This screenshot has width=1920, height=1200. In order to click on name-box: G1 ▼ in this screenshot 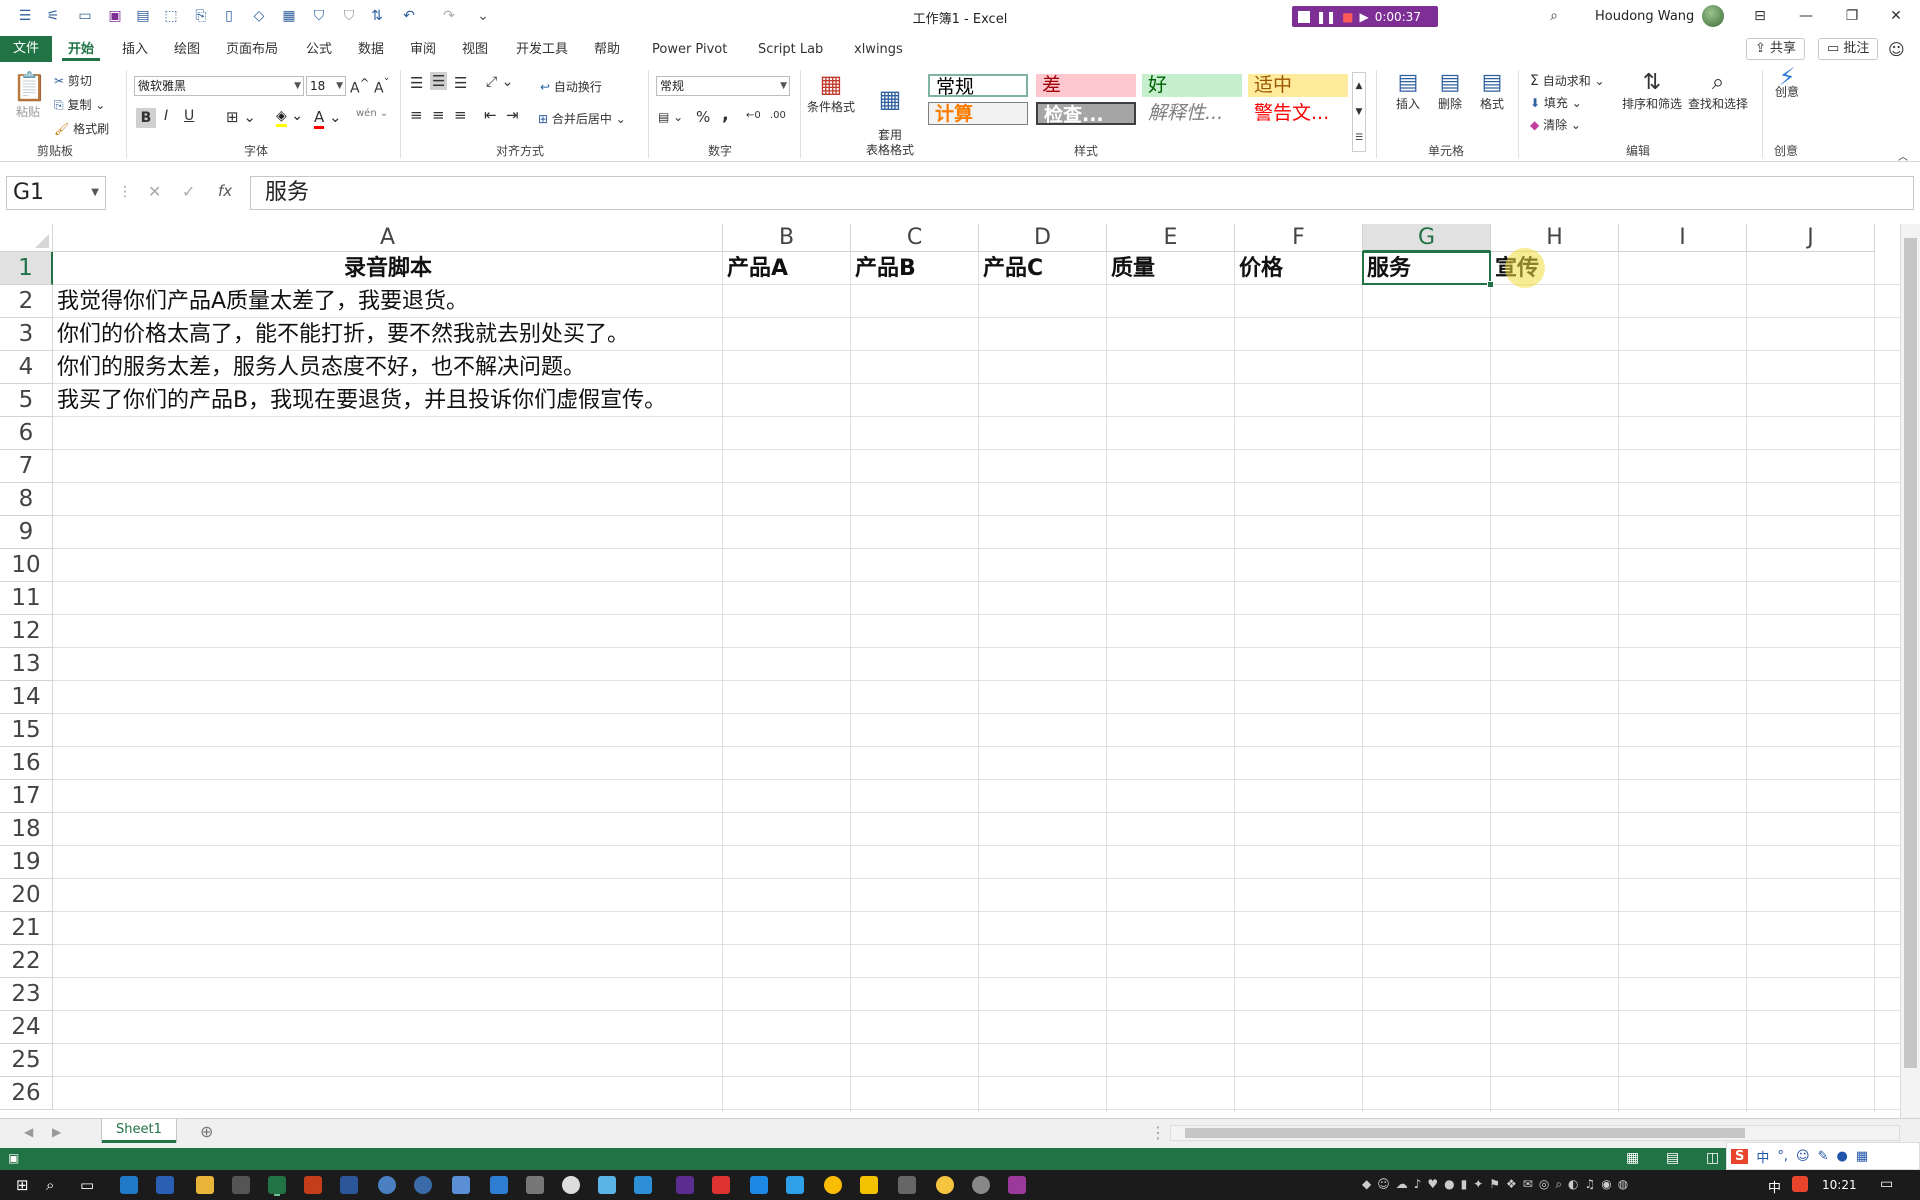, I will do `click(56, 193)`.